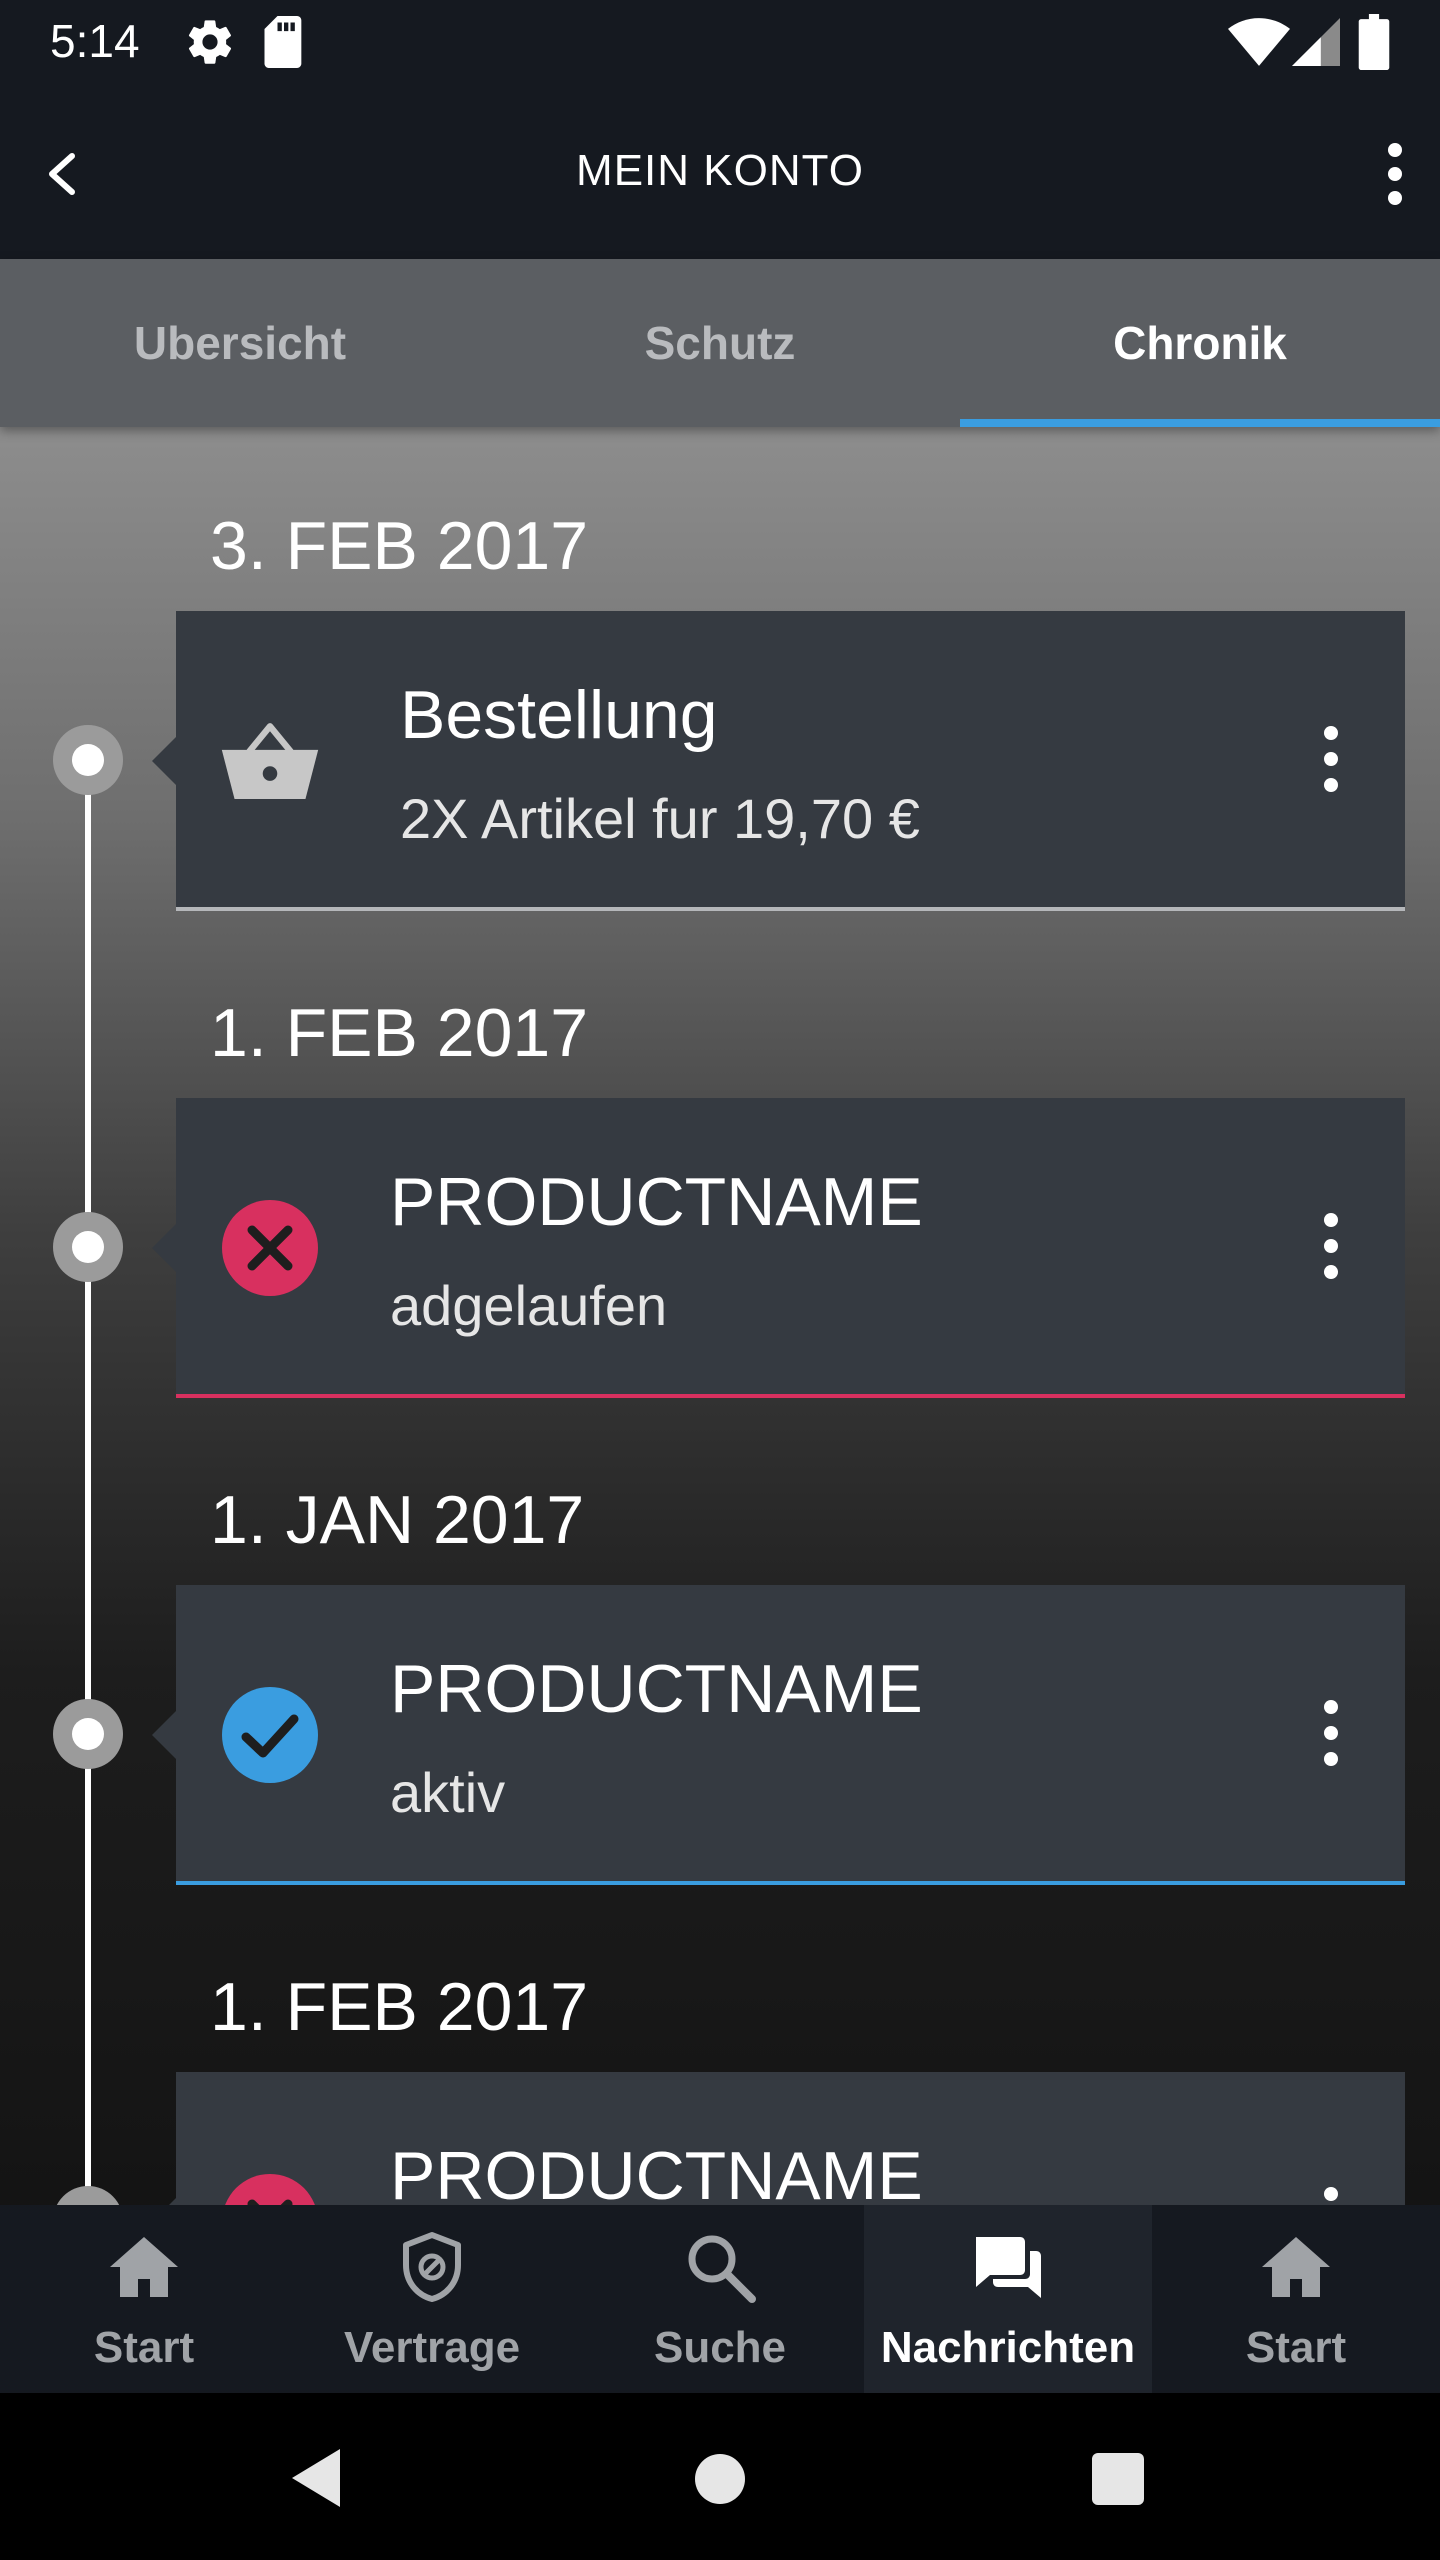  Describe the element at coordinates (283, 42) in the screenshot. I see `sd-card-icon` at that location.